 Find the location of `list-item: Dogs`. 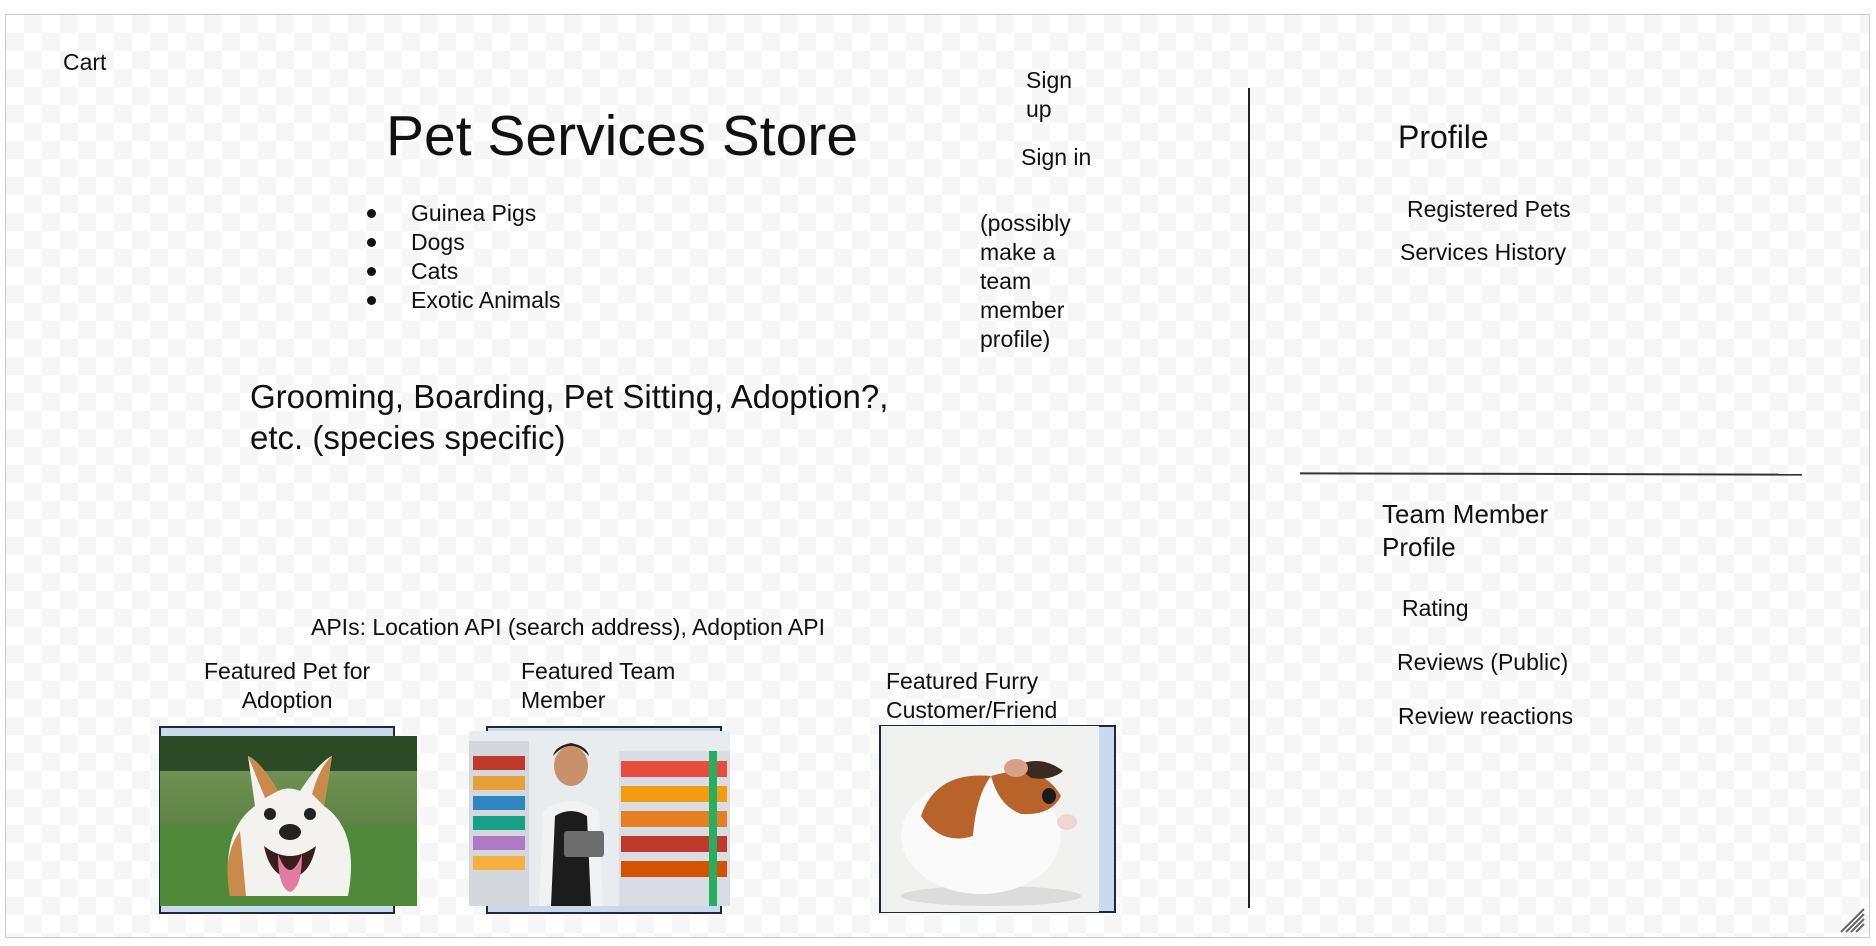

list-item: Dogs is located at coordinates (464, 242).